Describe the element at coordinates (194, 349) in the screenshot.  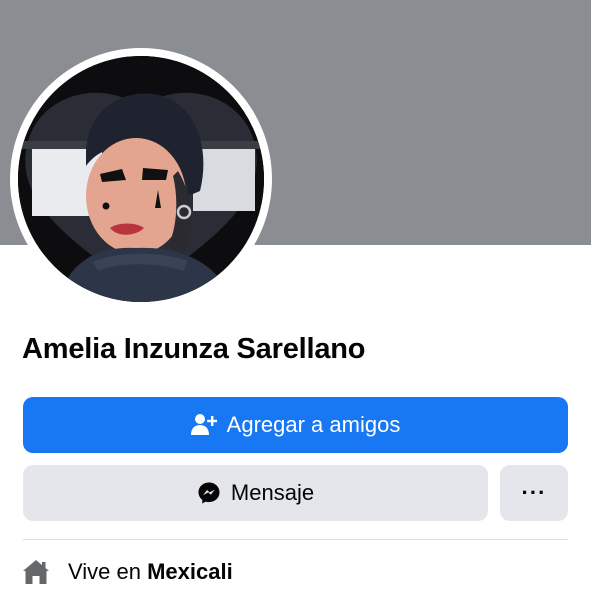
I see `profile-name: Amelia Inzunza Sarellano` at that location.